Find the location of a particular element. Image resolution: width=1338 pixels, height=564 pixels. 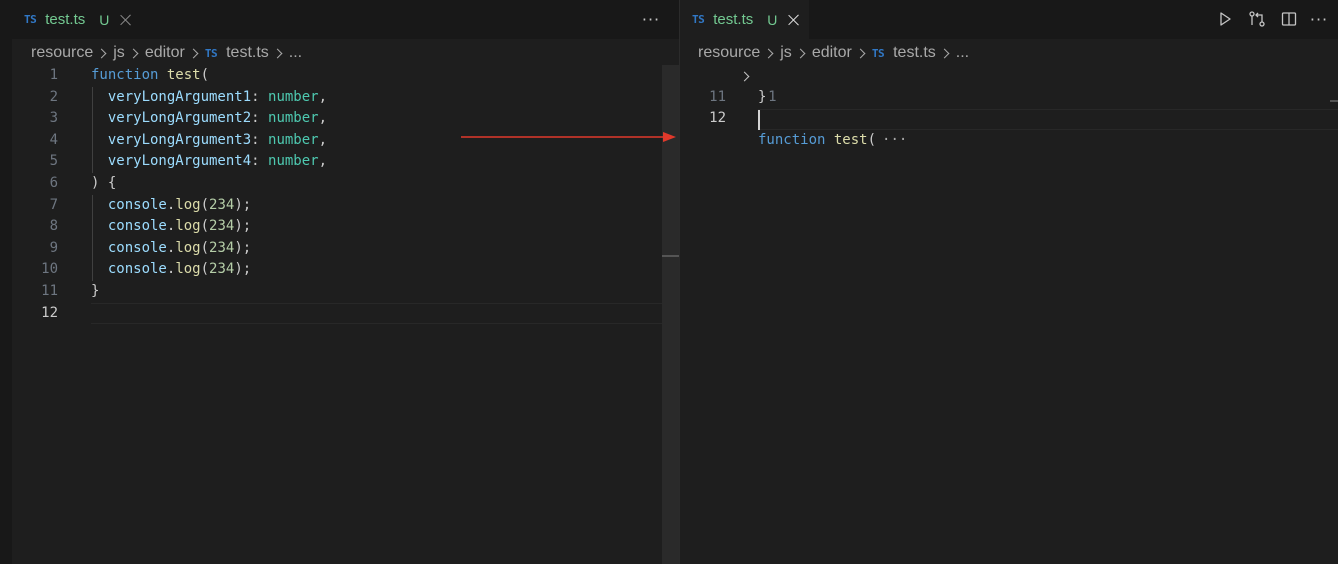

compare-changes-icon is located at coordinates (1257, 19).